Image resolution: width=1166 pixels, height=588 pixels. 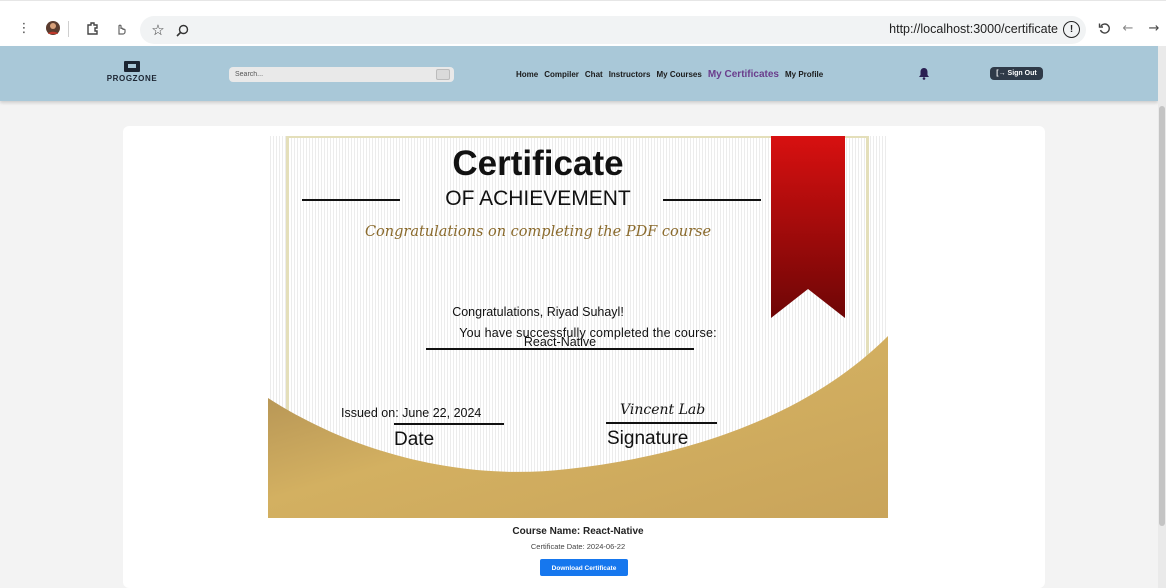 I want to click on signature-label: Signature, so click(x=648, y=438).